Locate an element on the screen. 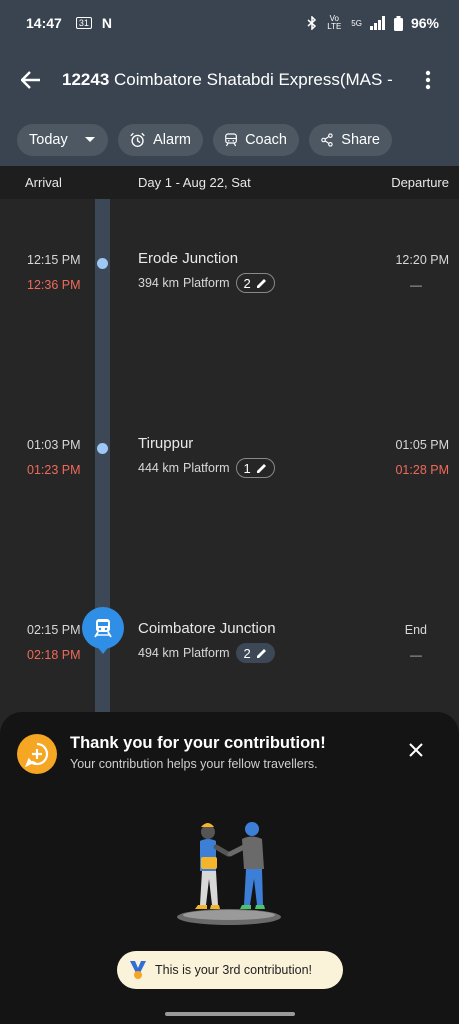 This screenshot has height=1024, width=459. calendar-icon: 31 is located at coordinates (83, 23).